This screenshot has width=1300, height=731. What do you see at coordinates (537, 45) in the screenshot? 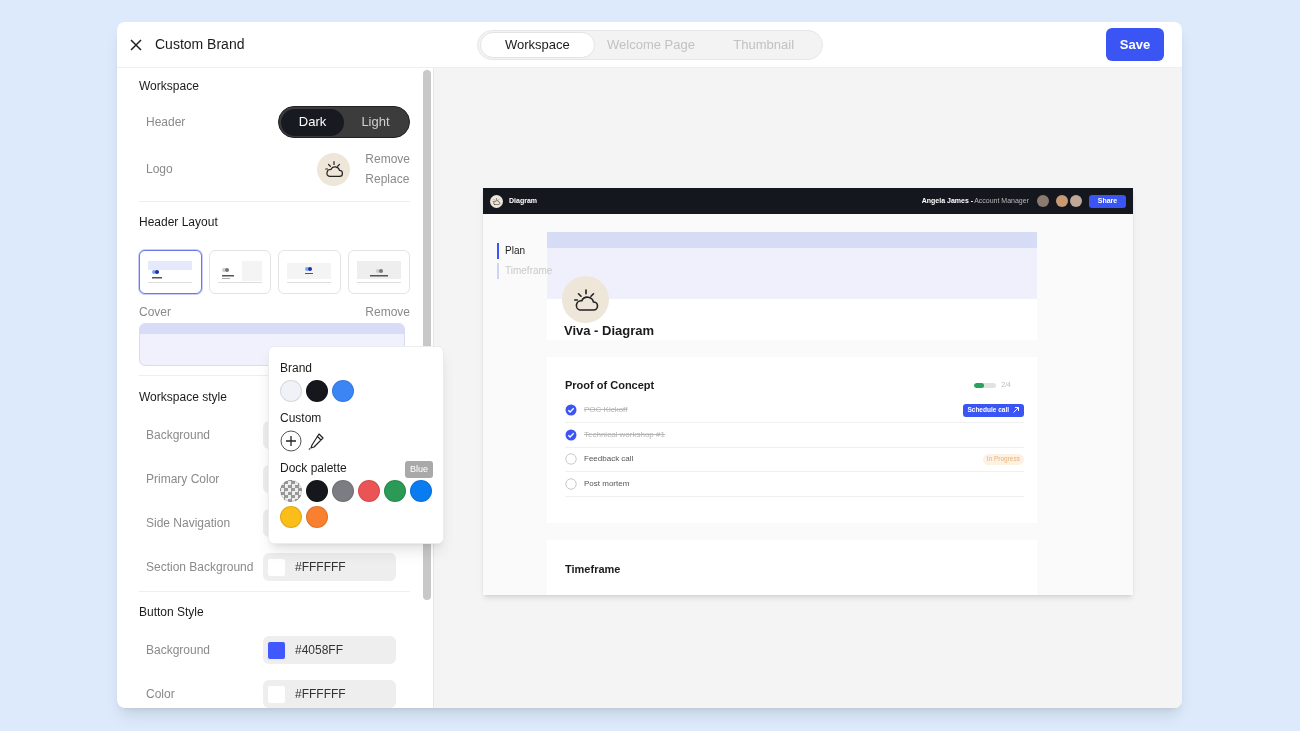
I see `tab: Workspace` at bounding box center [537, 45].